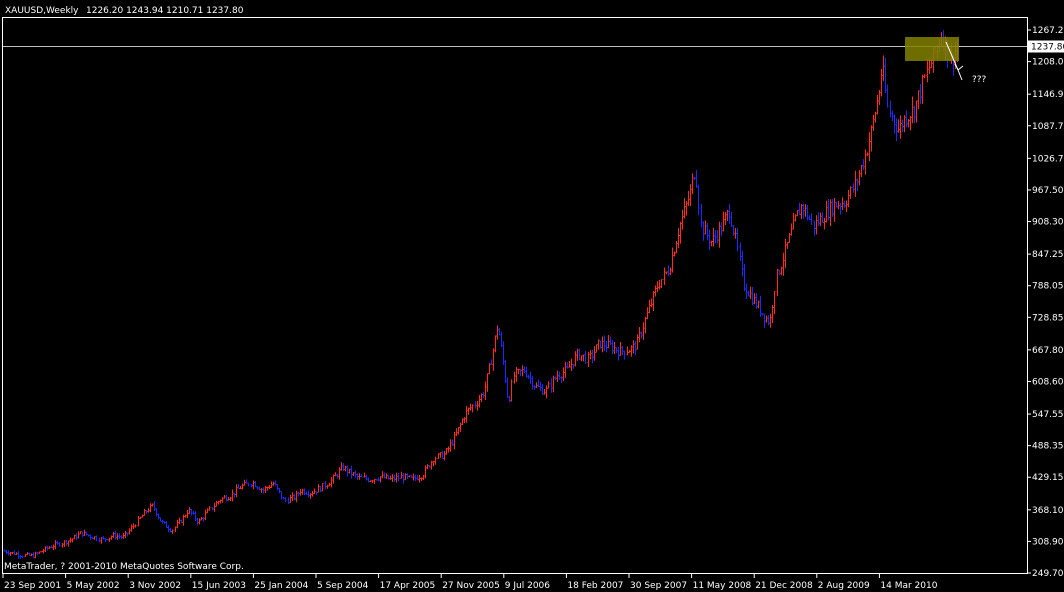  Describe the element at coordinates (93, 586) in the screenshot. I see `x-tick-label: 5 May 2002` at that location.